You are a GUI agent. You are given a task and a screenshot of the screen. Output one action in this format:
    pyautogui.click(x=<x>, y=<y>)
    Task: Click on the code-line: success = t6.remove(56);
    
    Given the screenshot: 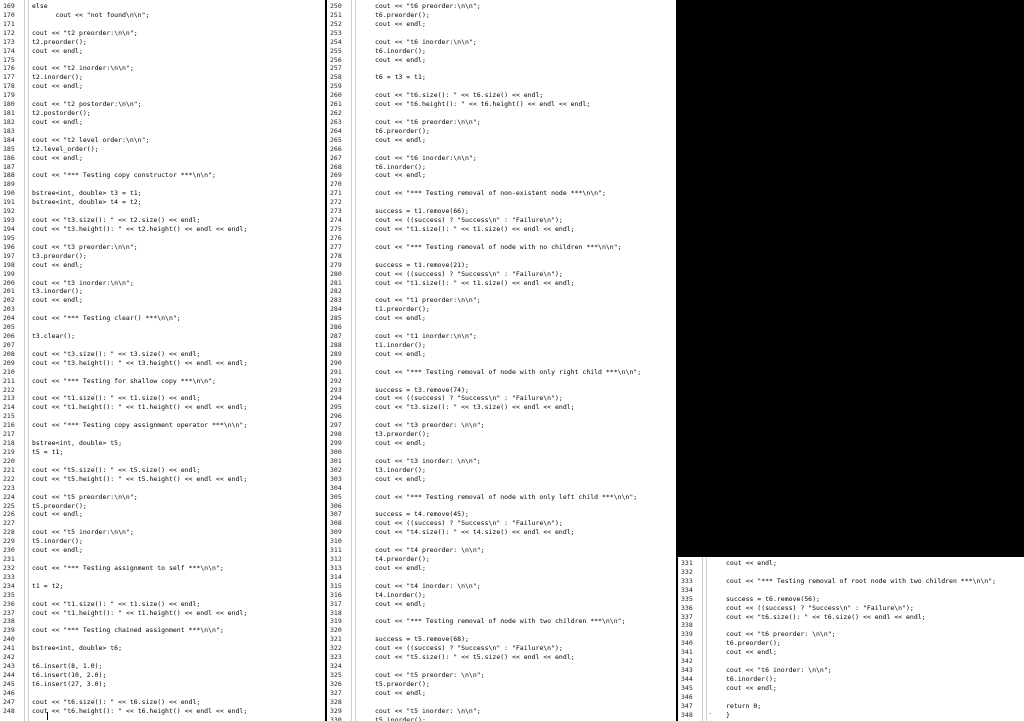 What is the action you would take?
    pyautogui.click(x=773, y=599)
    